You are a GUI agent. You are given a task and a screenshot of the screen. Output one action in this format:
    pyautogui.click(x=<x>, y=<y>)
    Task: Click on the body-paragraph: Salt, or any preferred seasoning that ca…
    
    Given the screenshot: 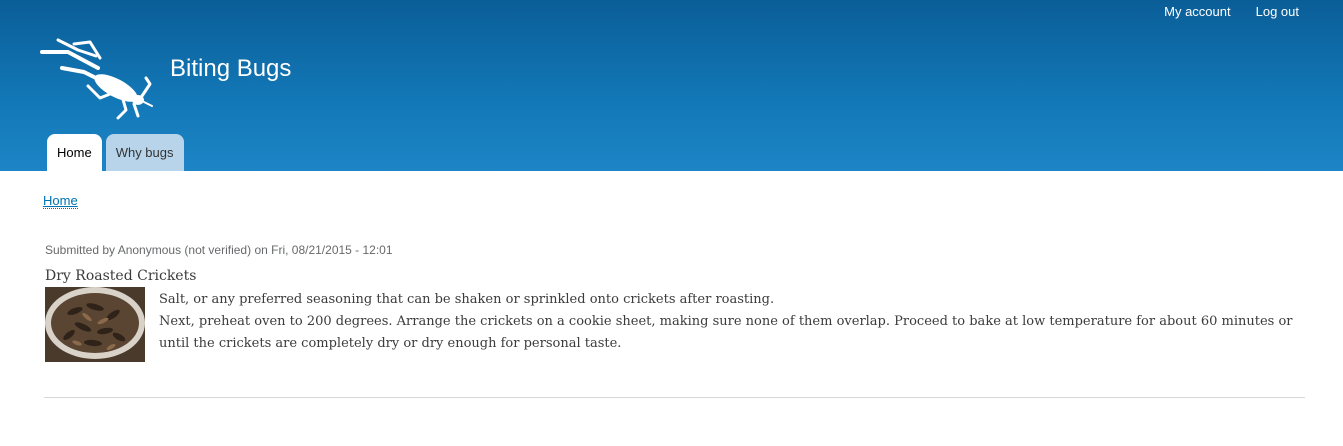 What is the action you would take?
    pyautogui.click(x=467, y=299)
    